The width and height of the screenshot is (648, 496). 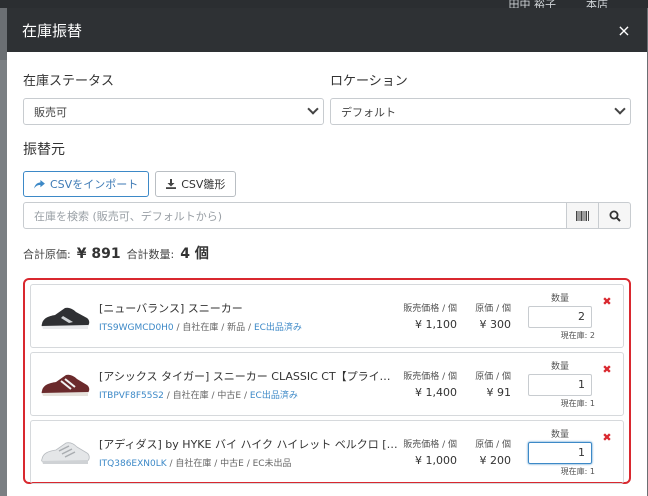 I want to click on csv-template-label: CSV雛形, so click(x=203, y=184).